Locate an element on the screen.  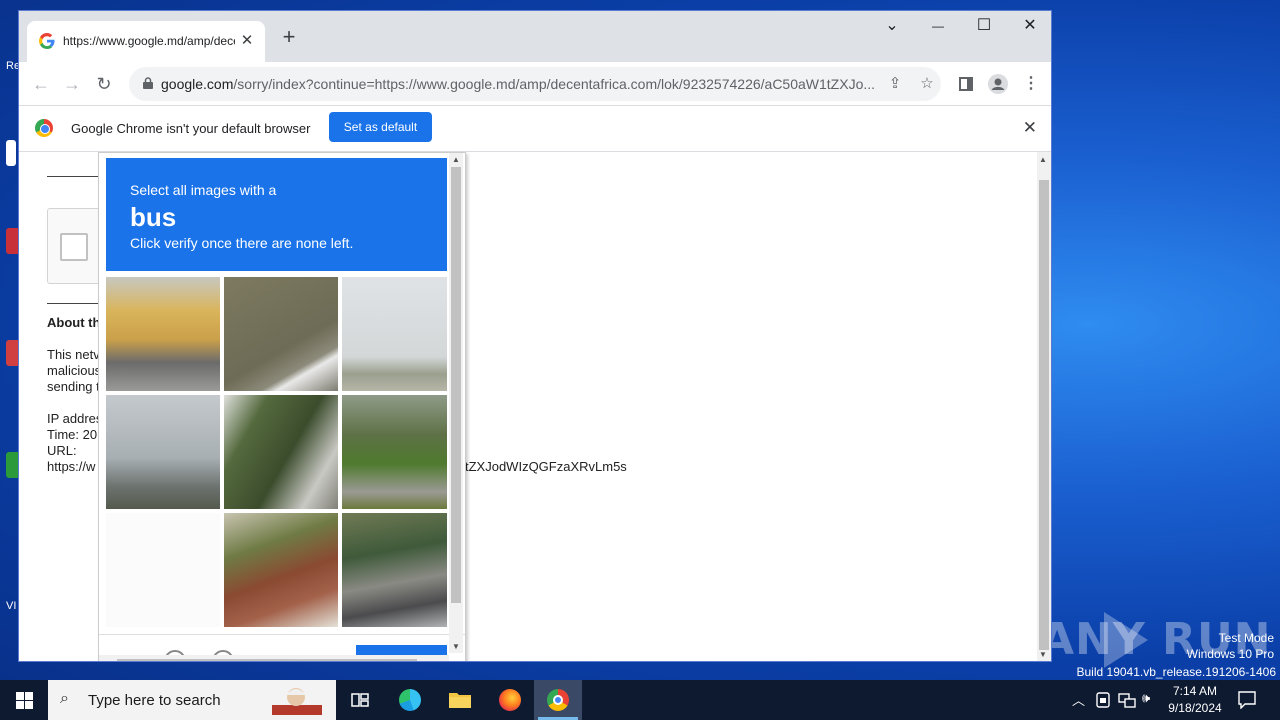
about-heading: About th is located at coordinates (74, 322).